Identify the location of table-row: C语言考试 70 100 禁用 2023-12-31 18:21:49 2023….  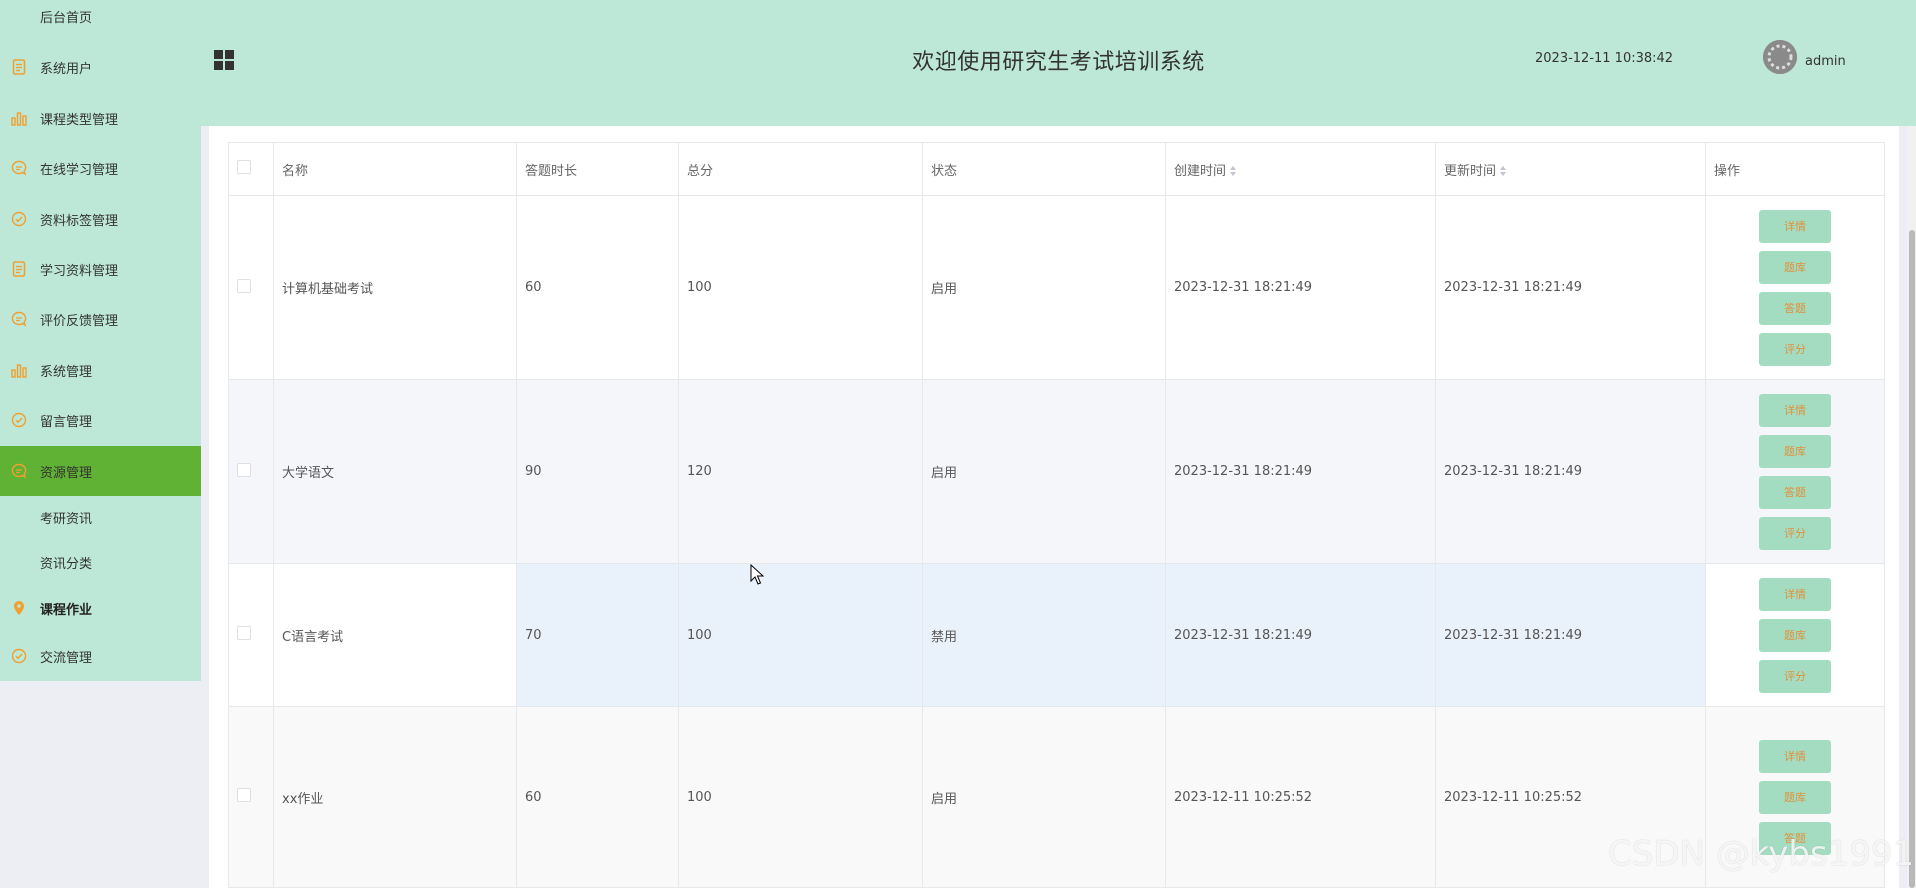
(1056, 635).